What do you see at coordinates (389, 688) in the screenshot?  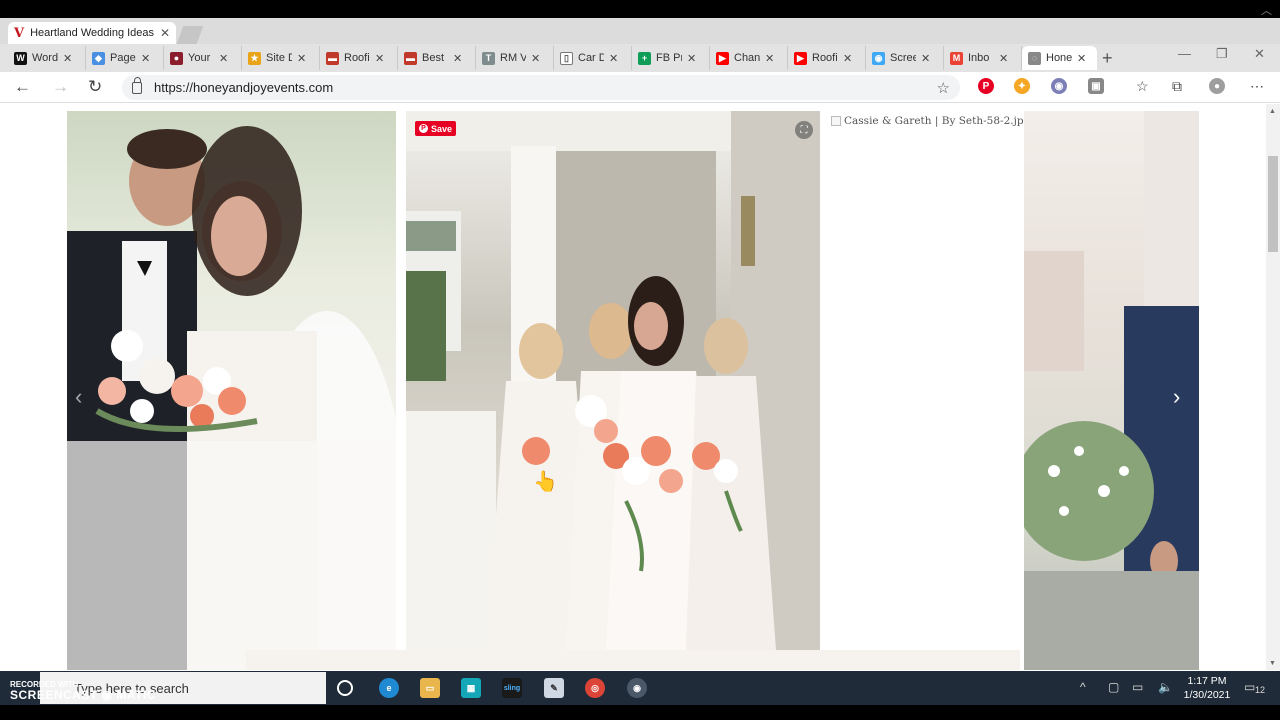 I see `edge-icon: e` at bounding box center [389, 688].